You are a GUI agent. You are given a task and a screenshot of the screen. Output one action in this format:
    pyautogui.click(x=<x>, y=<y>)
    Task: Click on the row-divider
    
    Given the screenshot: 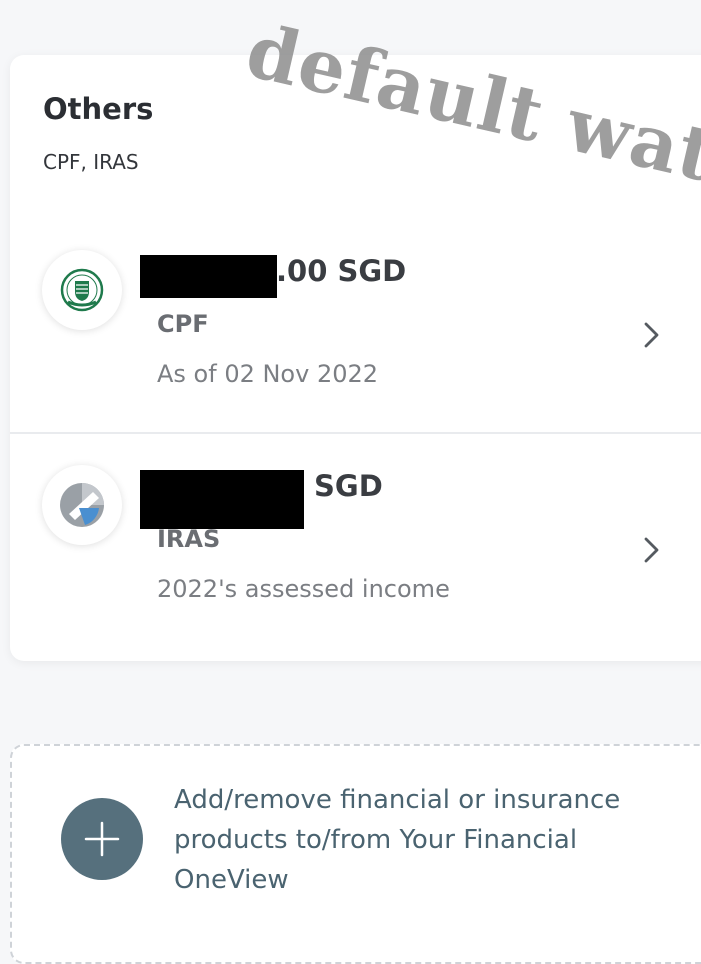 What is the action you would take?
    pyautogui.click(x=355, y=433)
    